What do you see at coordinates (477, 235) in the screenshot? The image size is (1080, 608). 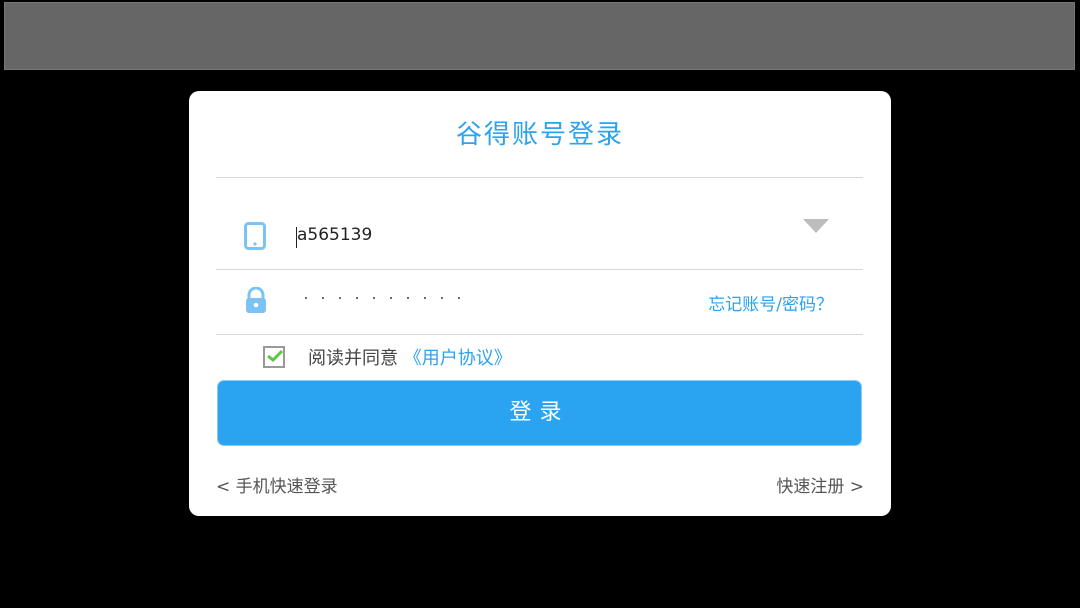 I see `account-input` at bounding box center [477, 235].